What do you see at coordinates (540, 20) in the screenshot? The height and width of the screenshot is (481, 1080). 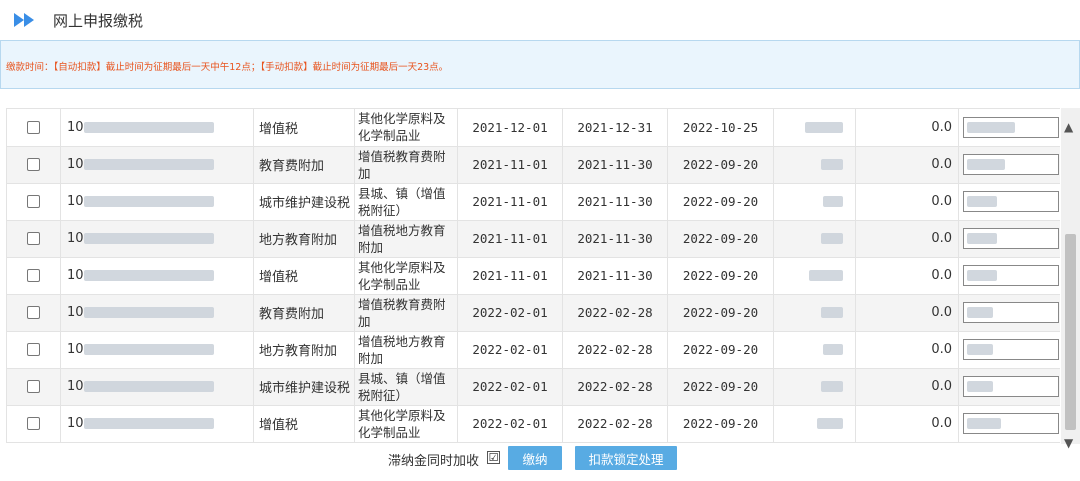 I see `page-header: 网上申报缴税` at bounding box center [540, 20].